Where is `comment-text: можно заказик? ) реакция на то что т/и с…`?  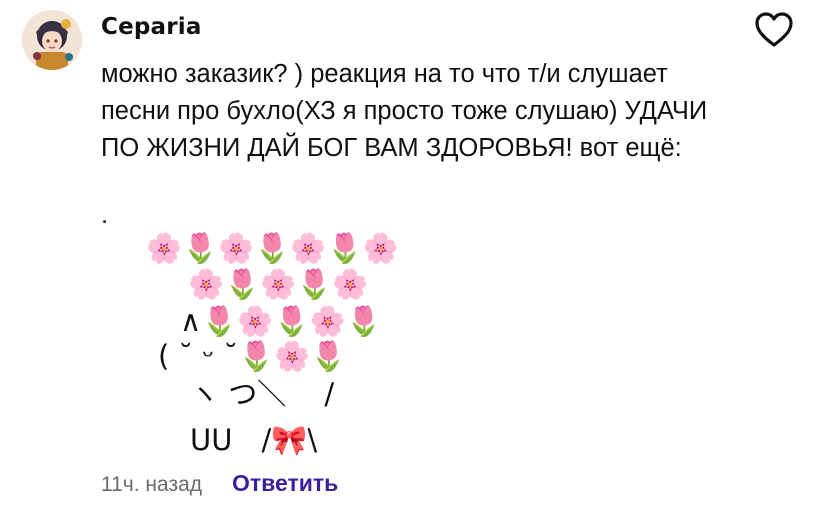 comment-text: можно заказик? ) реакция на то что т/и с… is located at coordinates (404, 111).